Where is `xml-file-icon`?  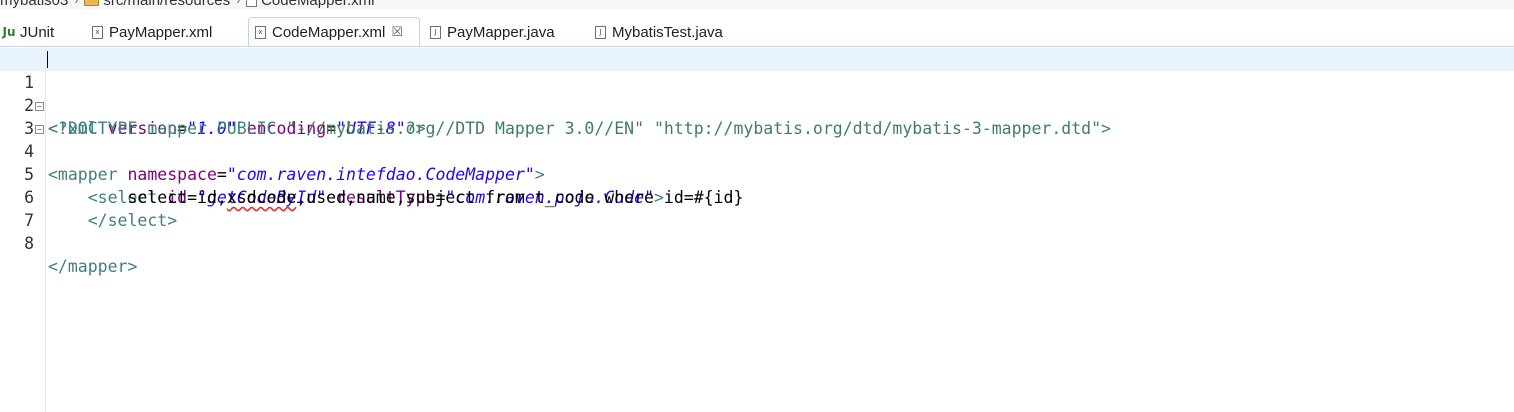
xml-file-icon is located at coordinates (252, 3).